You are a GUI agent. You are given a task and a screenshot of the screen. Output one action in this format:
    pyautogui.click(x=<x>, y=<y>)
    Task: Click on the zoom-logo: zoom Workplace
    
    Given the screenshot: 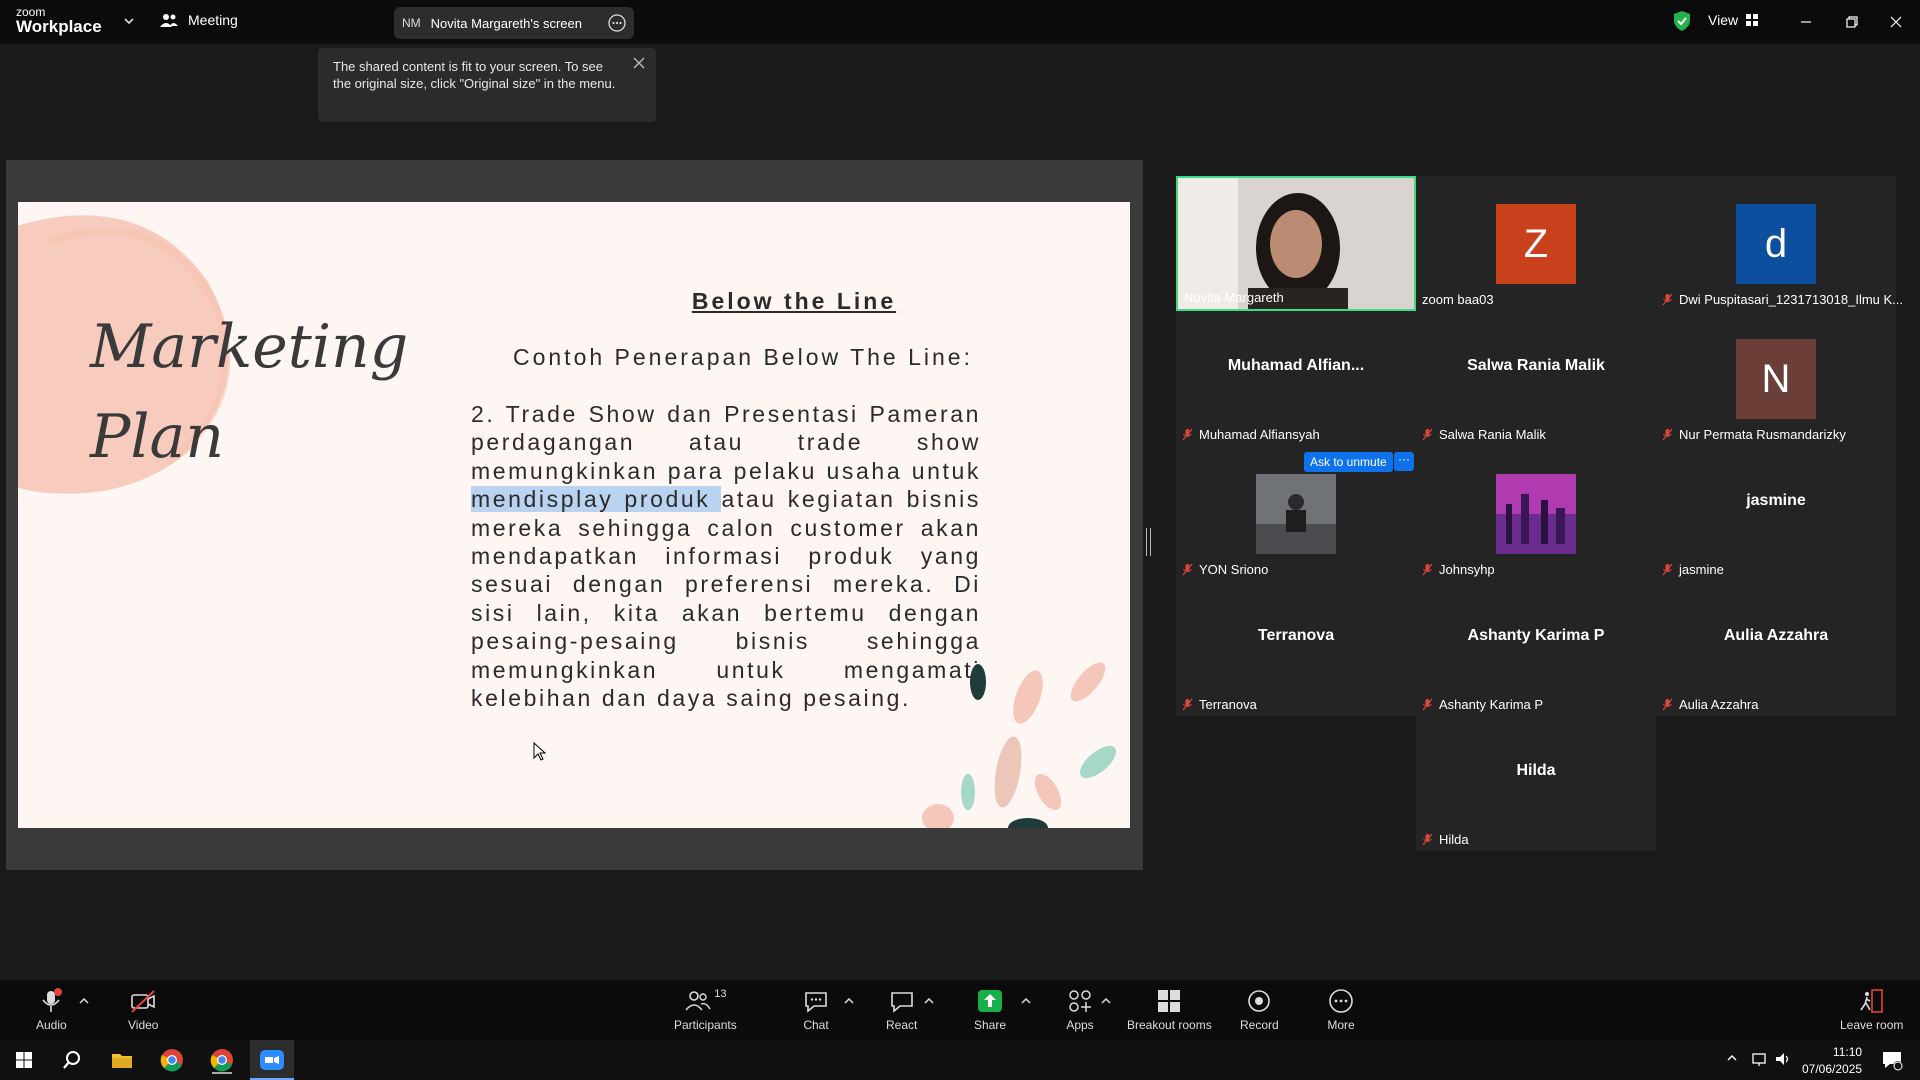 What is the action you would take?
    pyautogui.click(x=59, y=20)
    